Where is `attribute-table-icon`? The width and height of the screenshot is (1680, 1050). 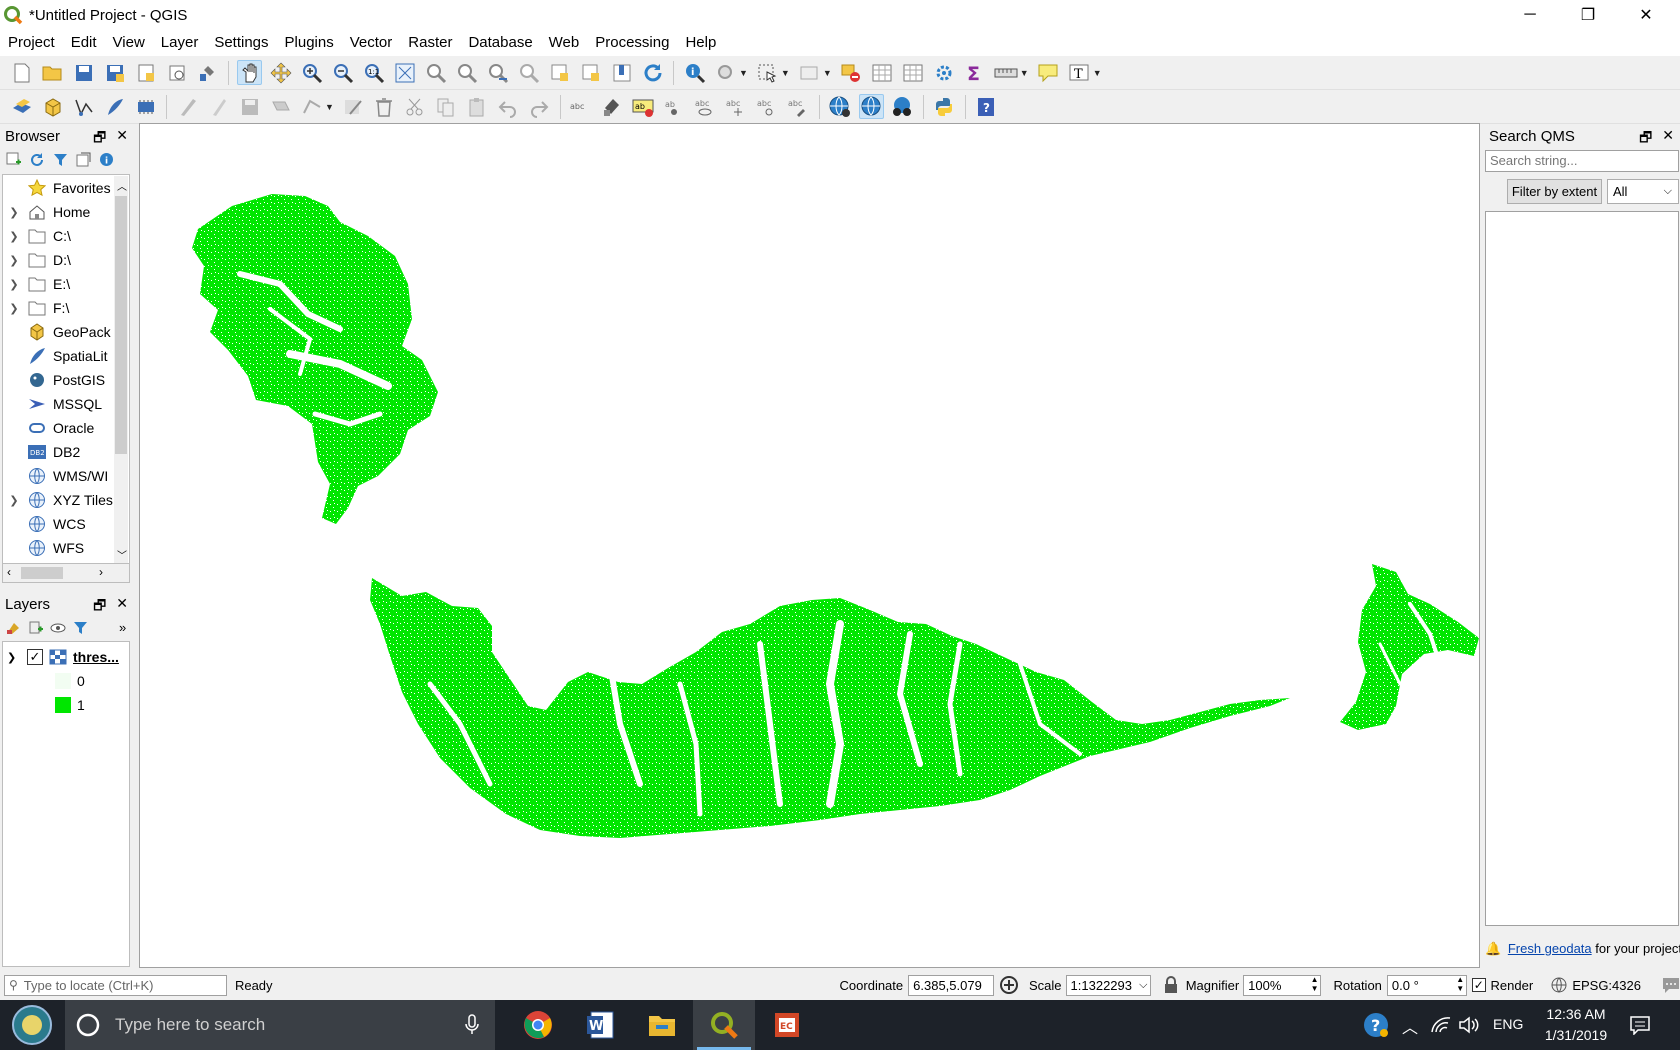
attribute-table-icon is located at coordinates (882, 72).